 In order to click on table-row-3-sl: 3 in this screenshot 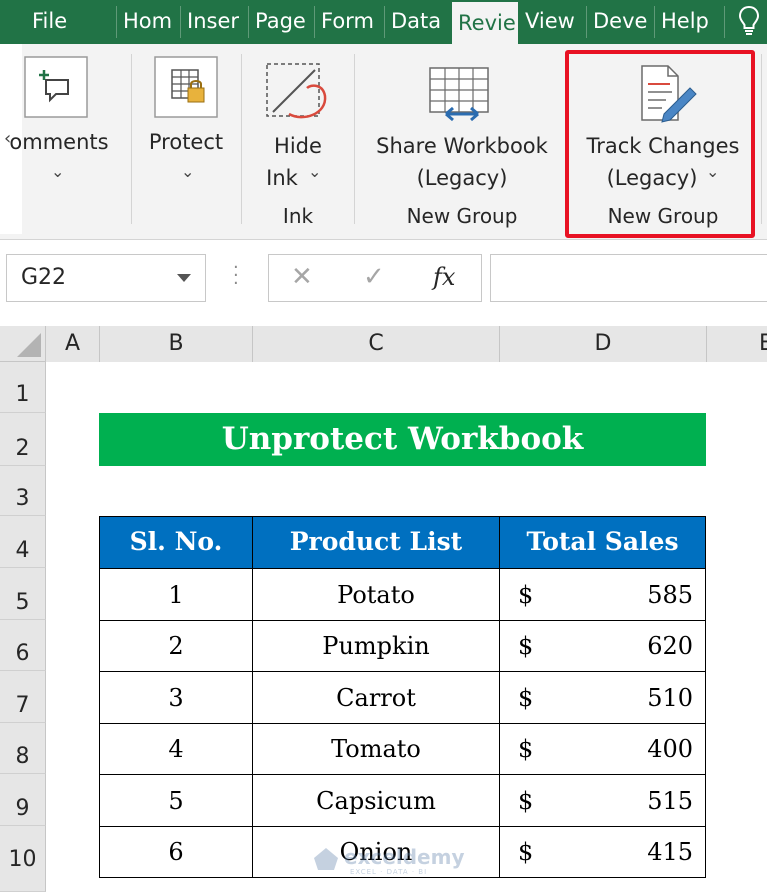, I will do `click(176, 697)`.